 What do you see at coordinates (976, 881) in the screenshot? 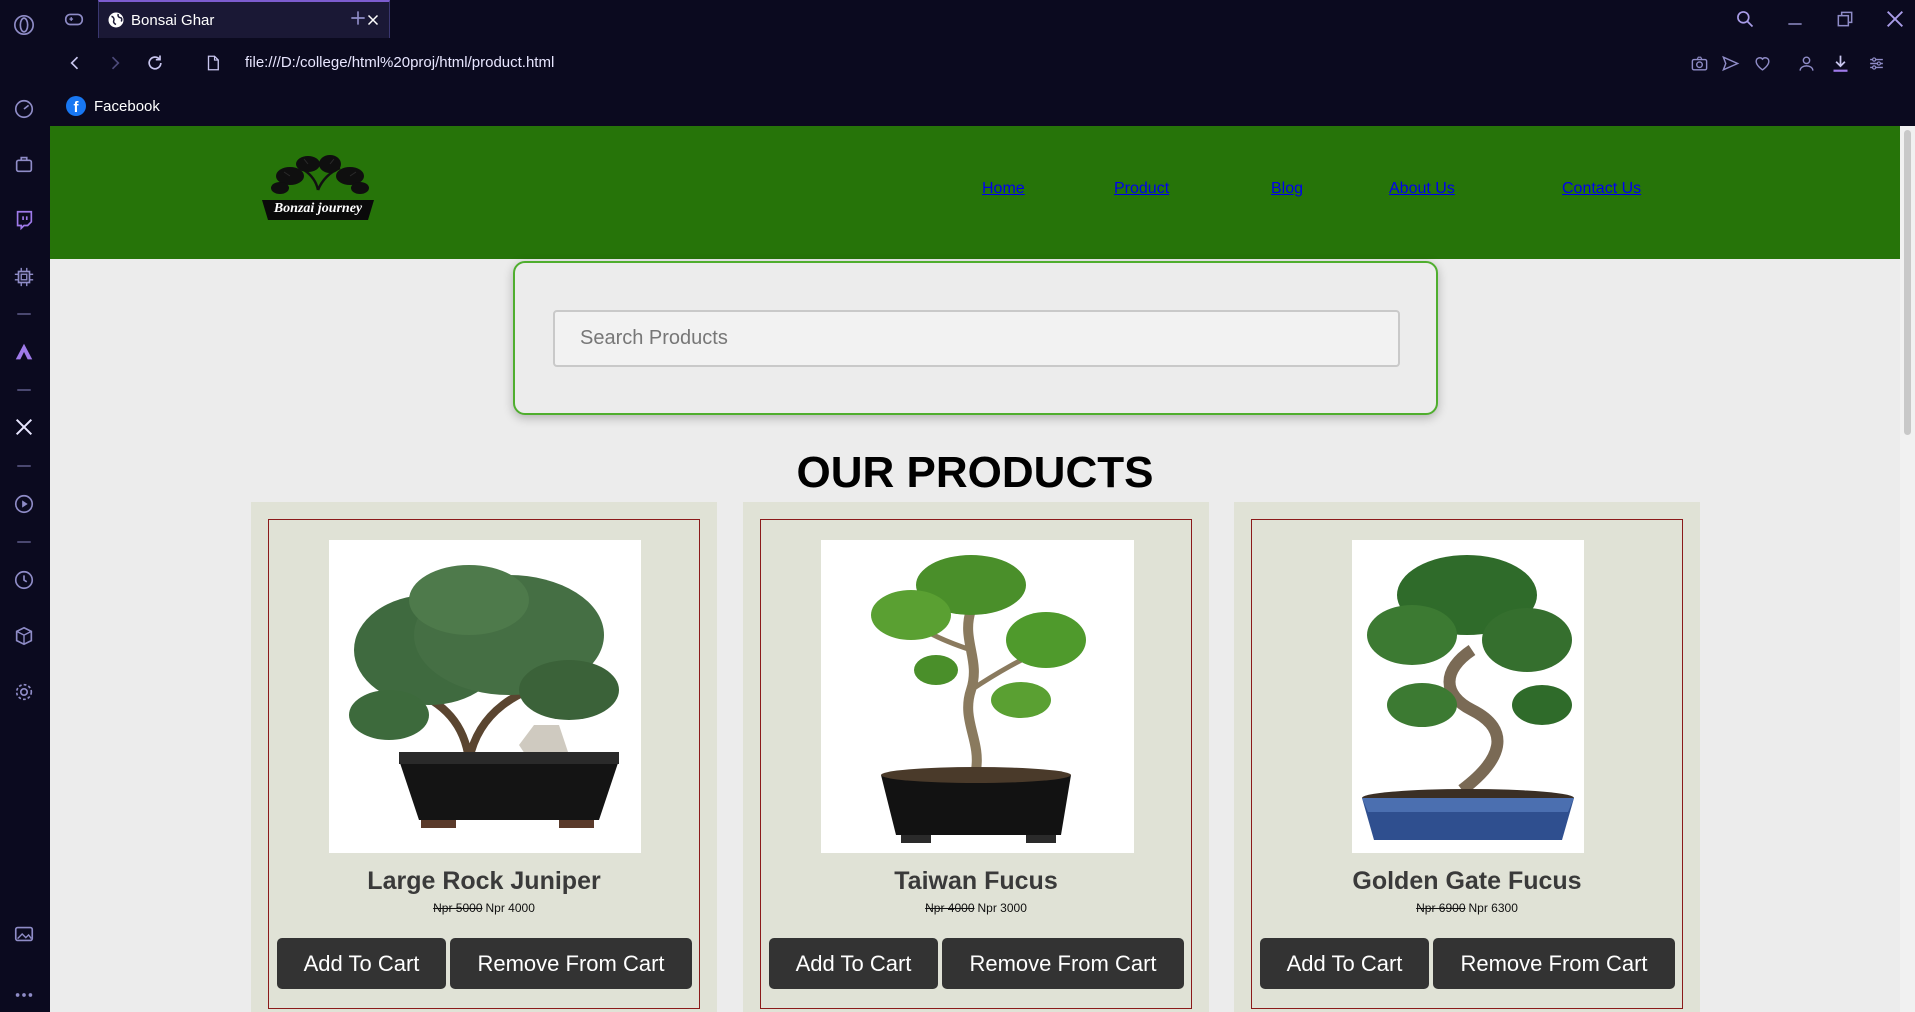
I see `product-name: Taiwan Fucus` at bounding box center [976, 881].